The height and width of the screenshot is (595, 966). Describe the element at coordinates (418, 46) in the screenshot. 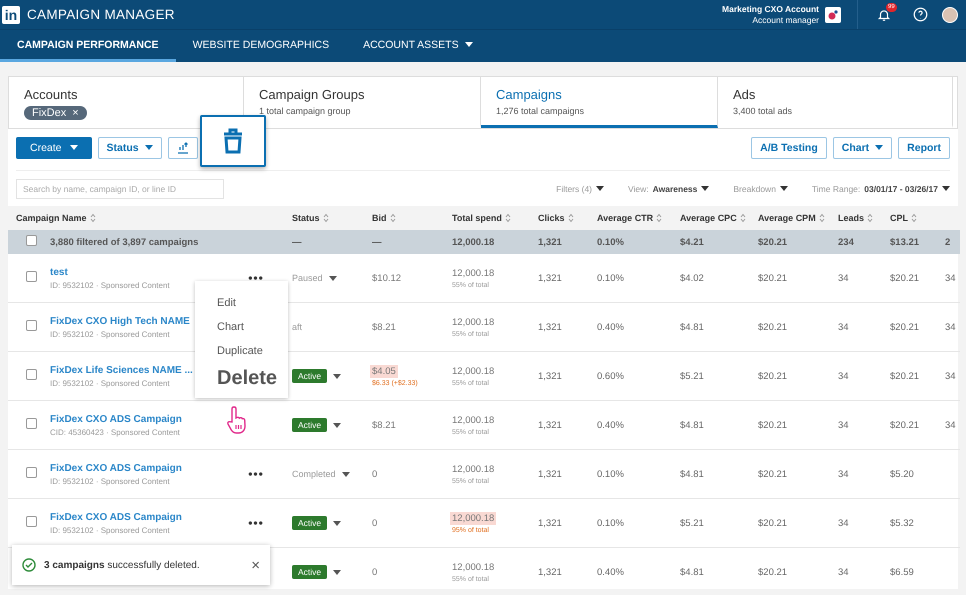

I see `nav-tab: ACCOUNT ASSETS` at that location.